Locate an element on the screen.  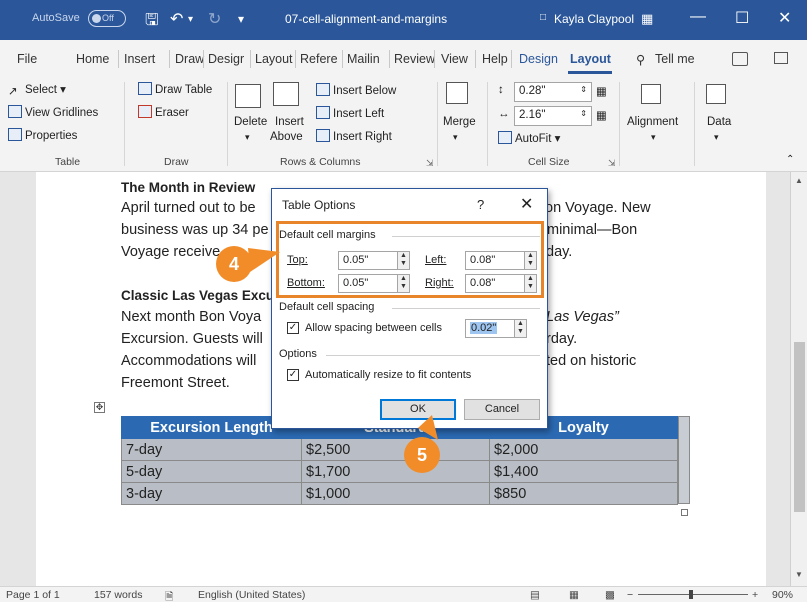
tab-review: Review is located at coordinates (414, 59).